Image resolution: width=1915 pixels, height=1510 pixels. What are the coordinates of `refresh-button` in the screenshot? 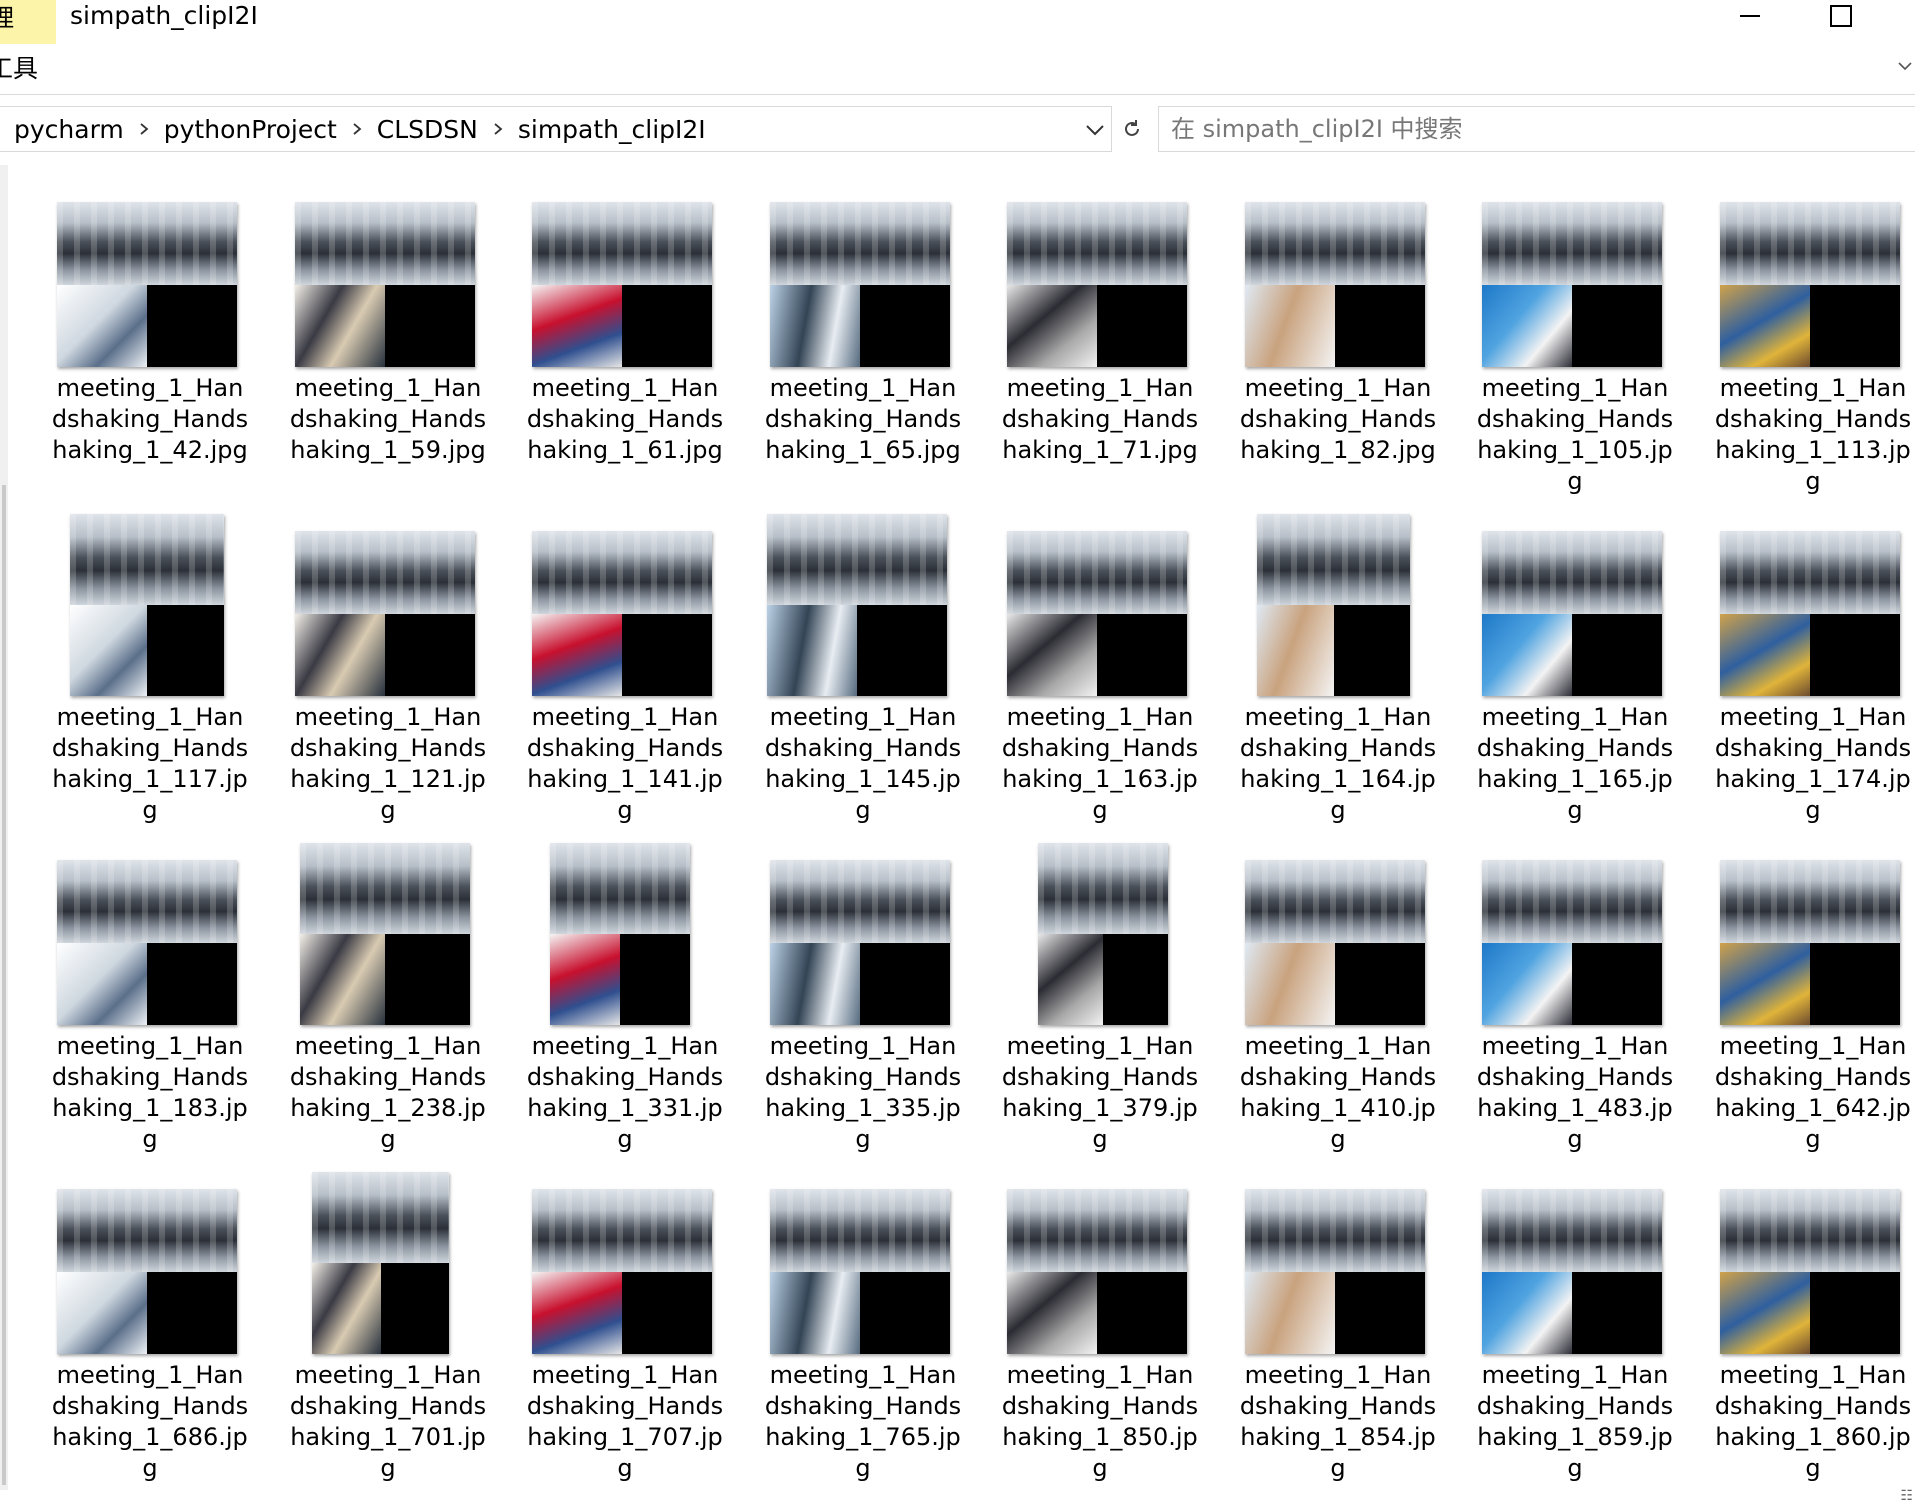 It's located at (1132, 129).